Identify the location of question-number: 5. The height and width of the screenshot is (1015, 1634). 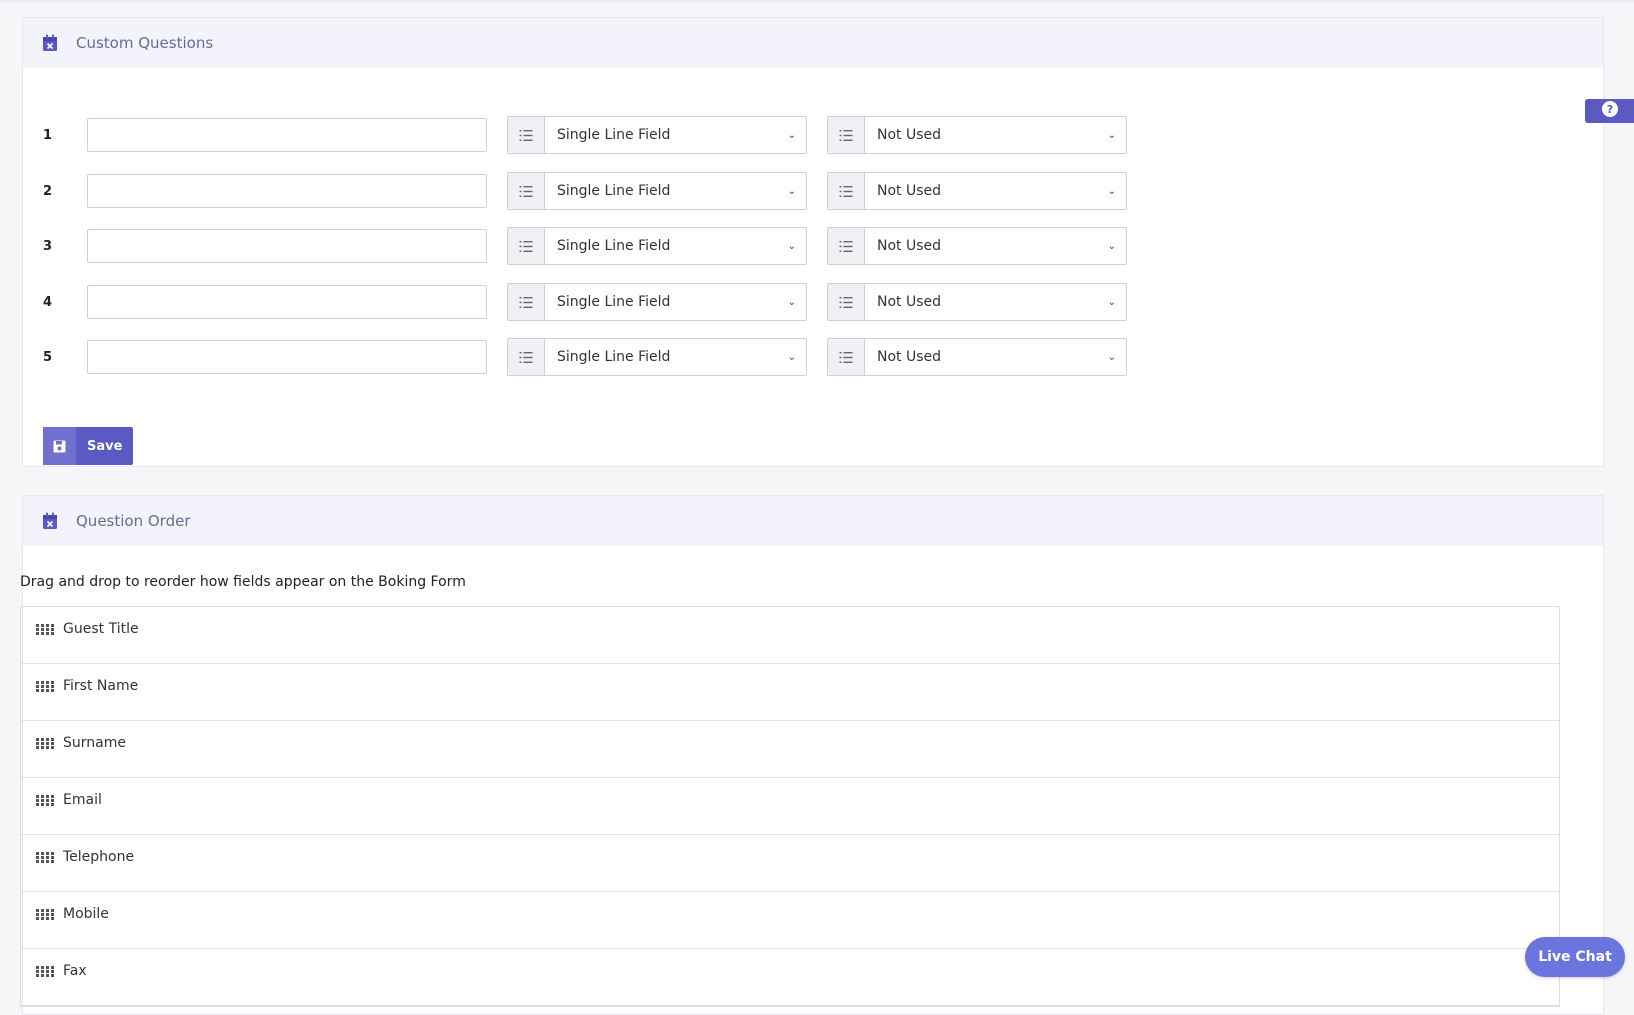
(48, 357).